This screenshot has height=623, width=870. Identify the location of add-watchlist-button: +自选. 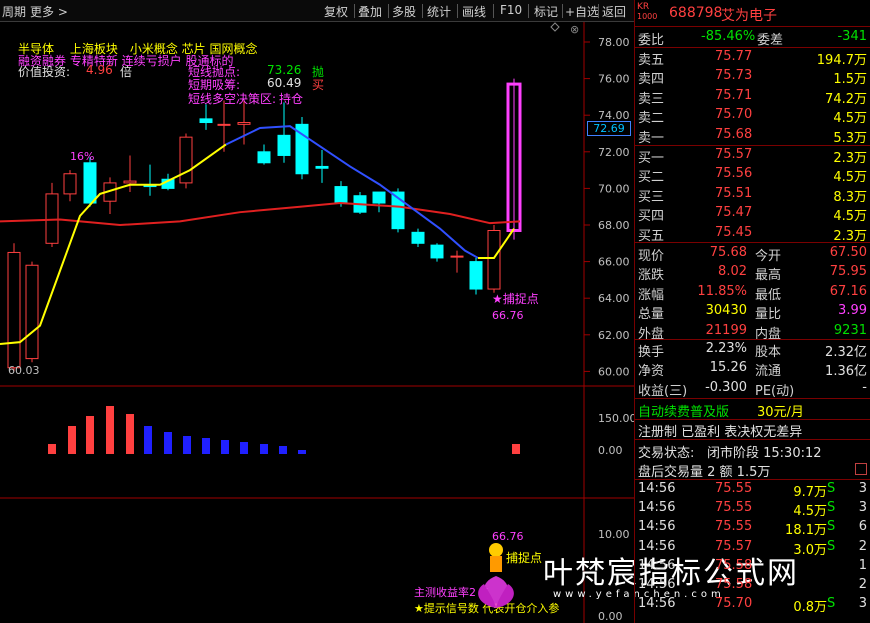
(582, 11).